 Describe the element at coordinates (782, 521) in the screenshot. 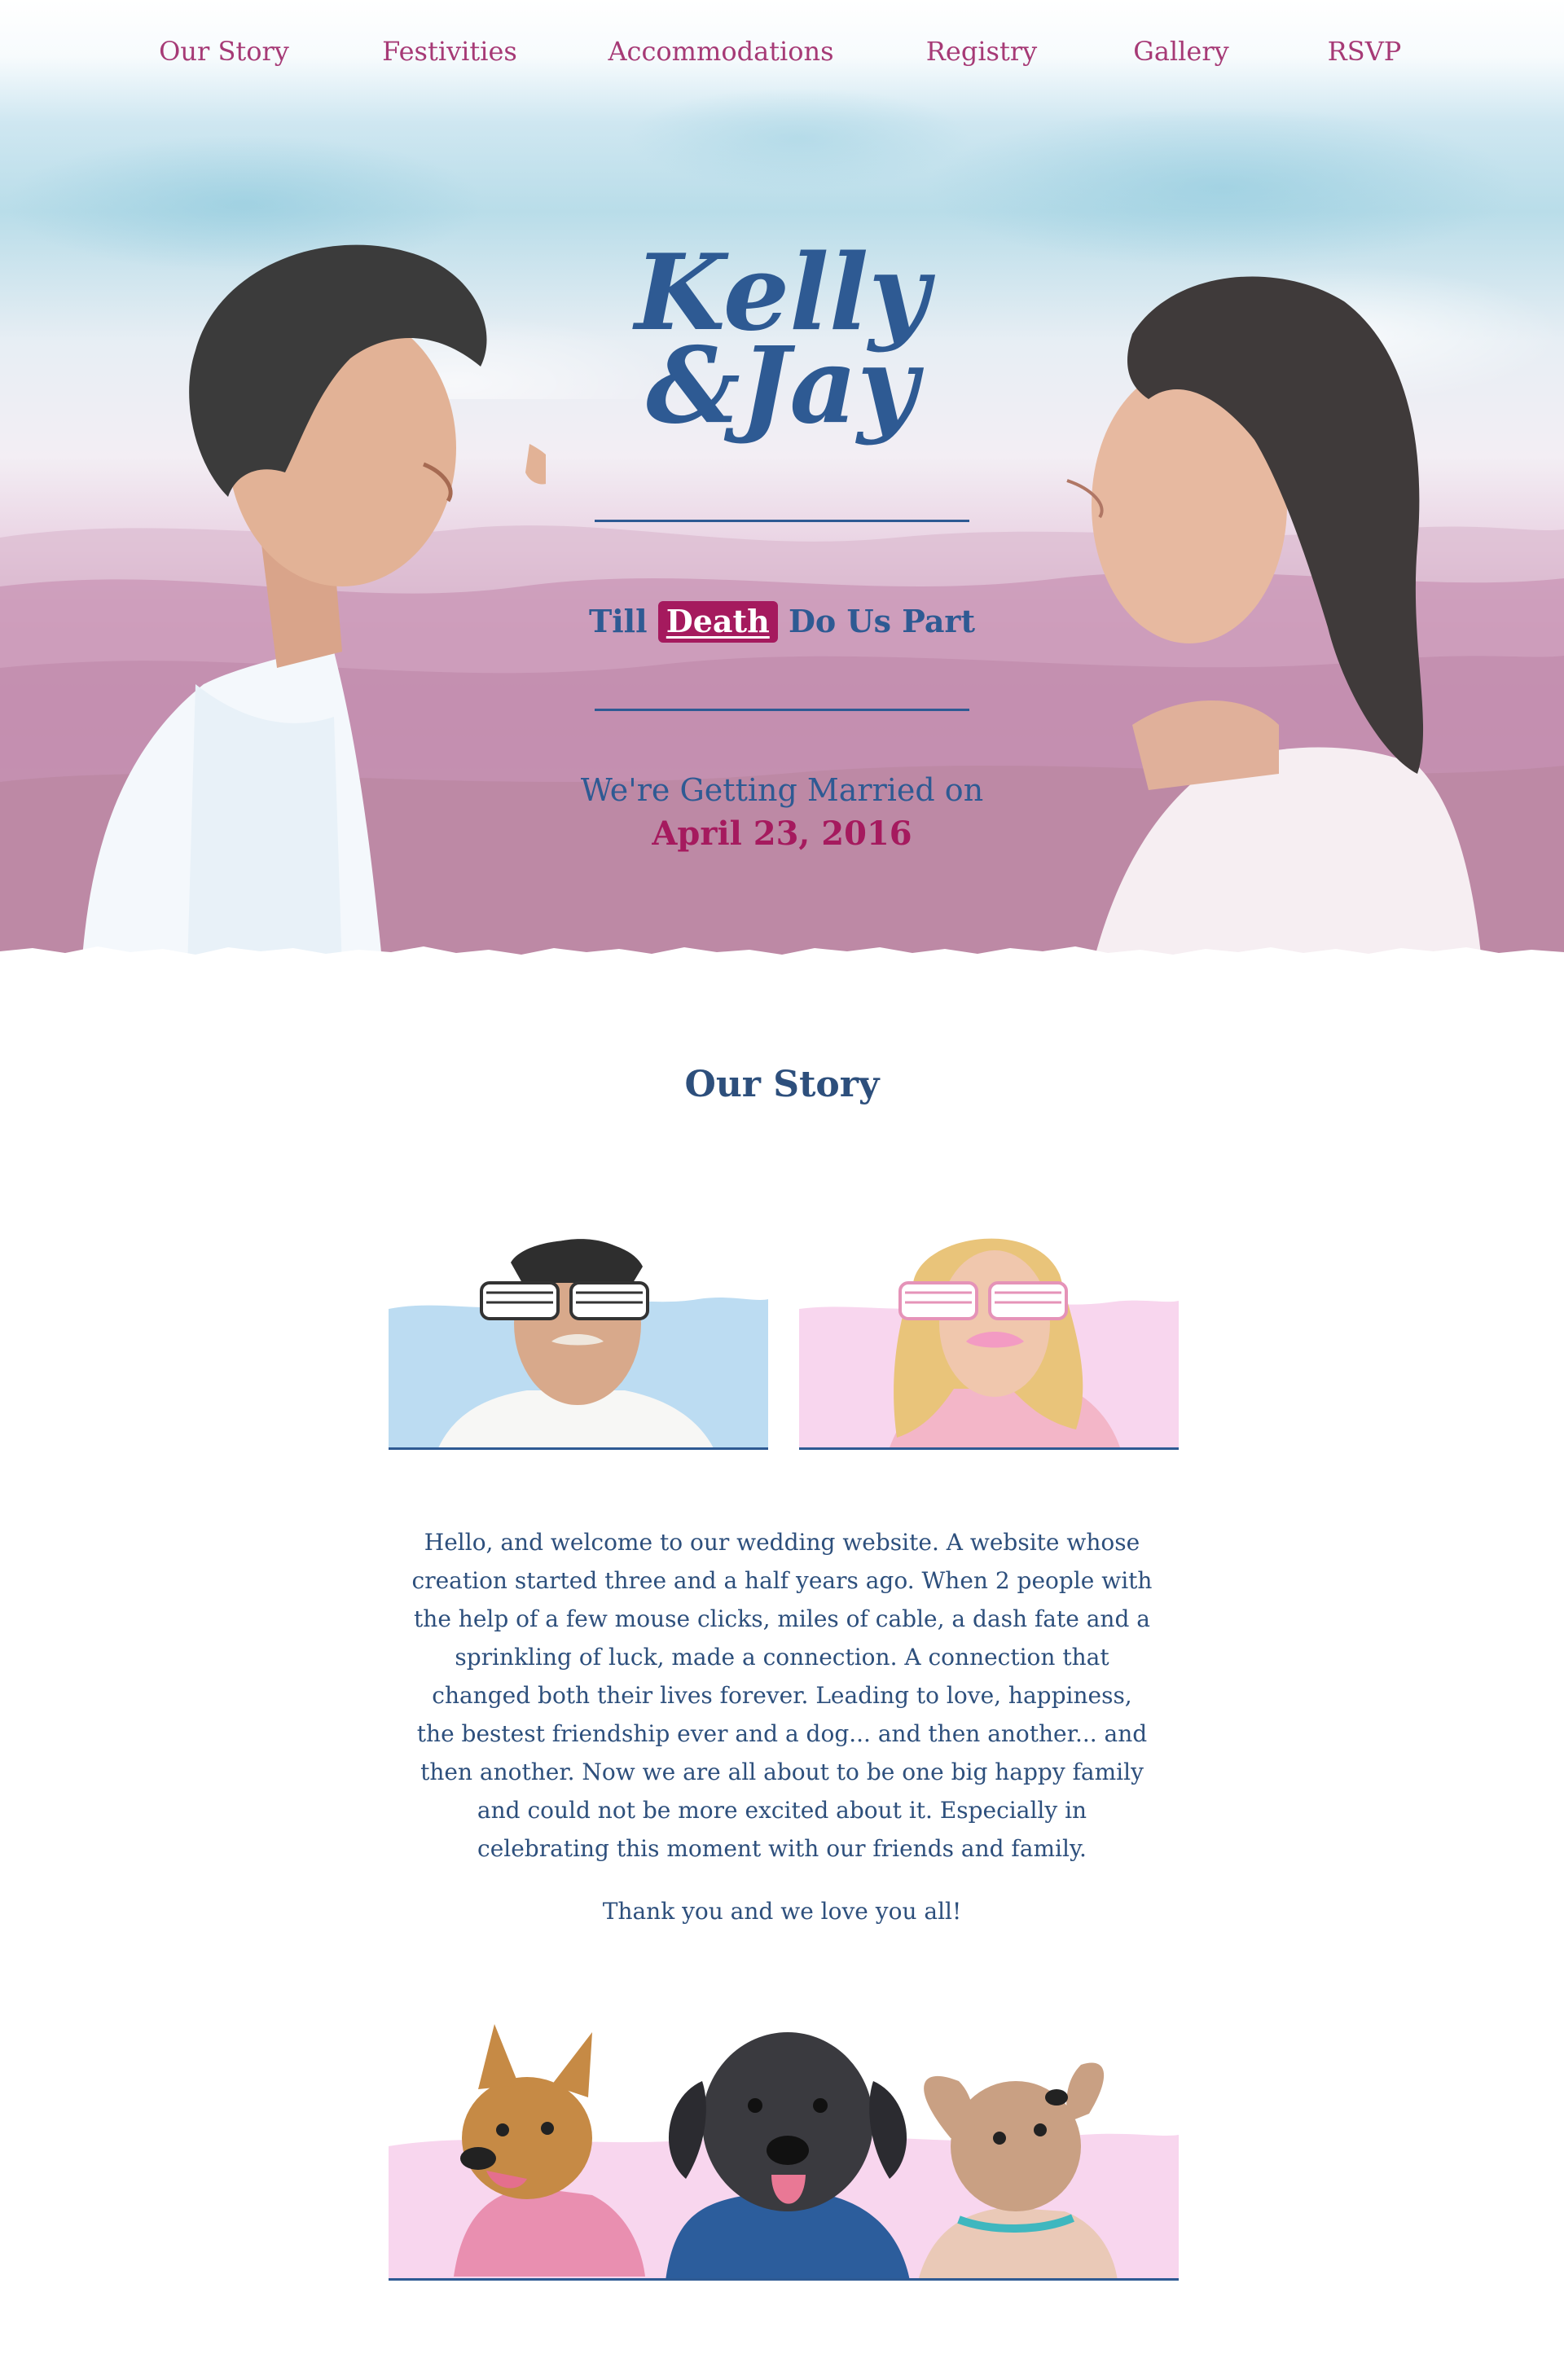

I see `title-divider-top` at that location.